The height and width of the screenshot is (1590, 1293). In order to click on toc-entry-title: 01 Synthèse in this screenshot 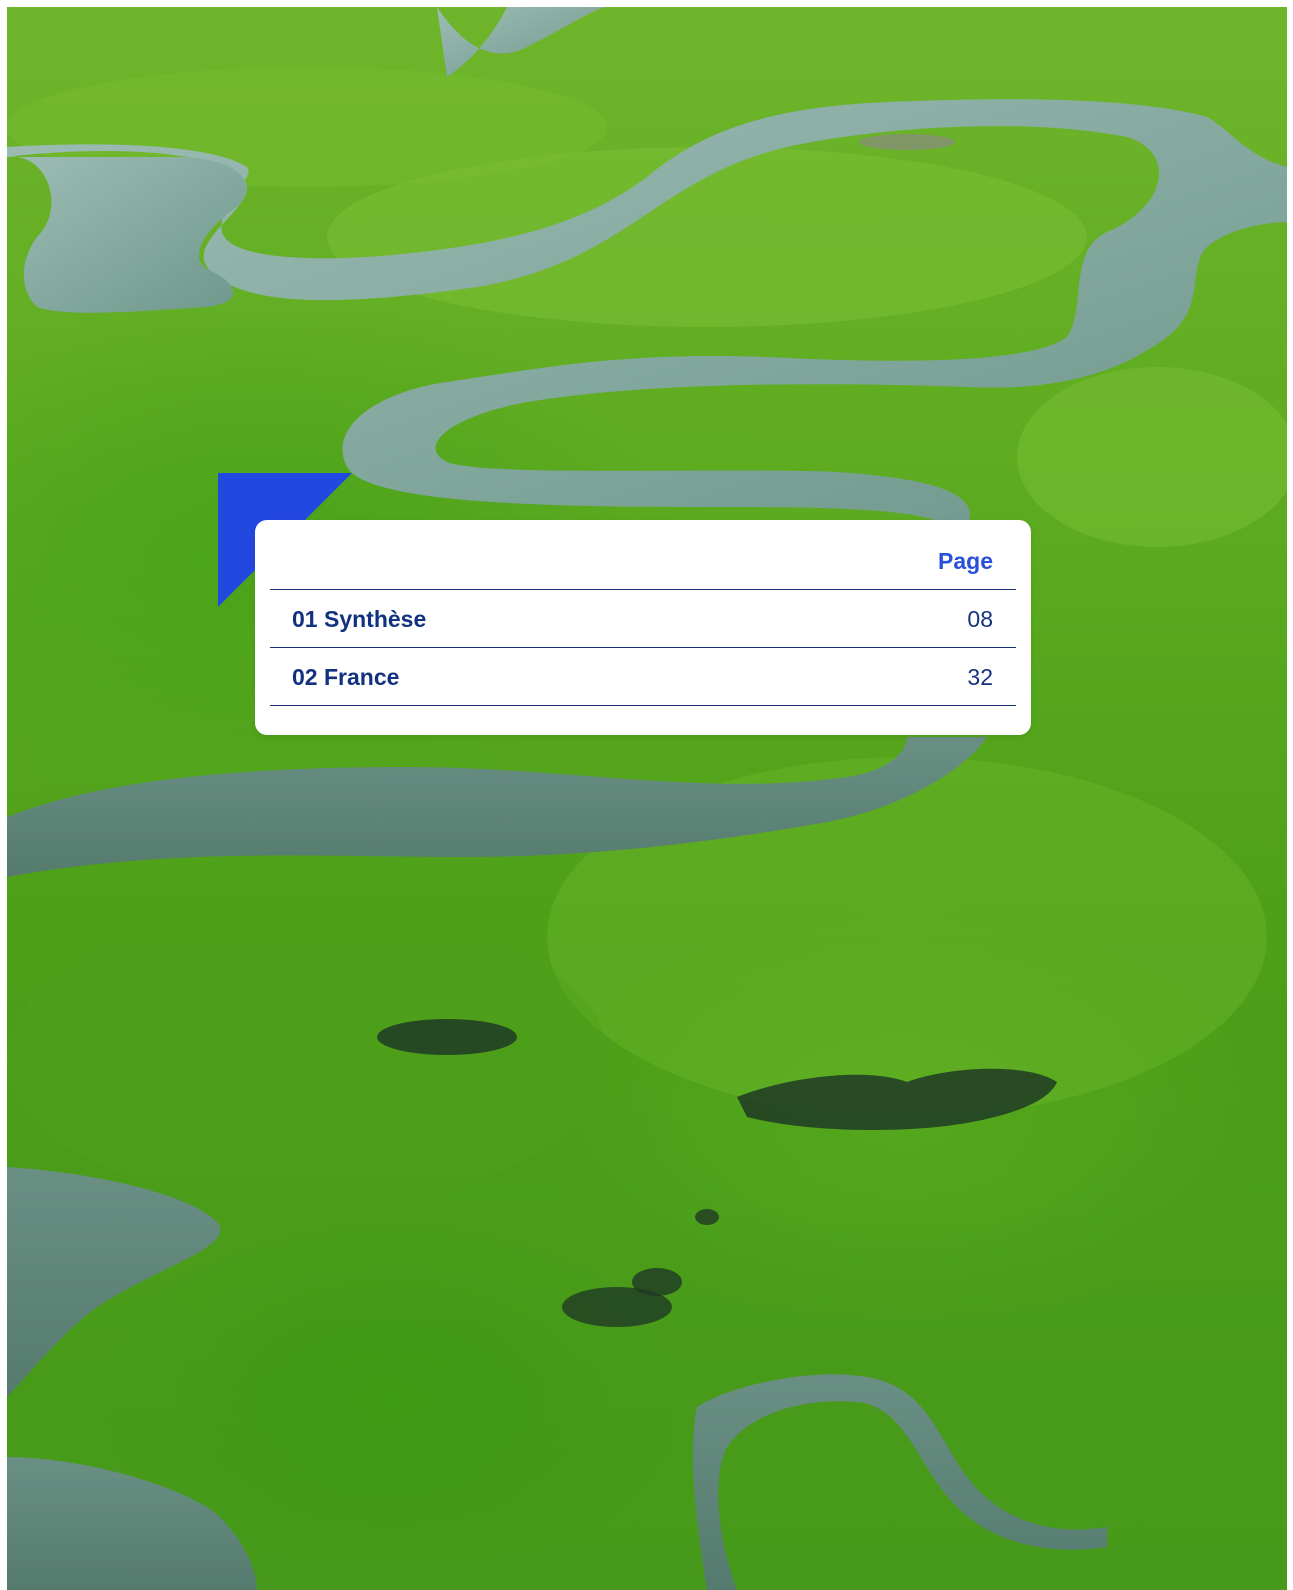, I will do `click(359, 619)`.